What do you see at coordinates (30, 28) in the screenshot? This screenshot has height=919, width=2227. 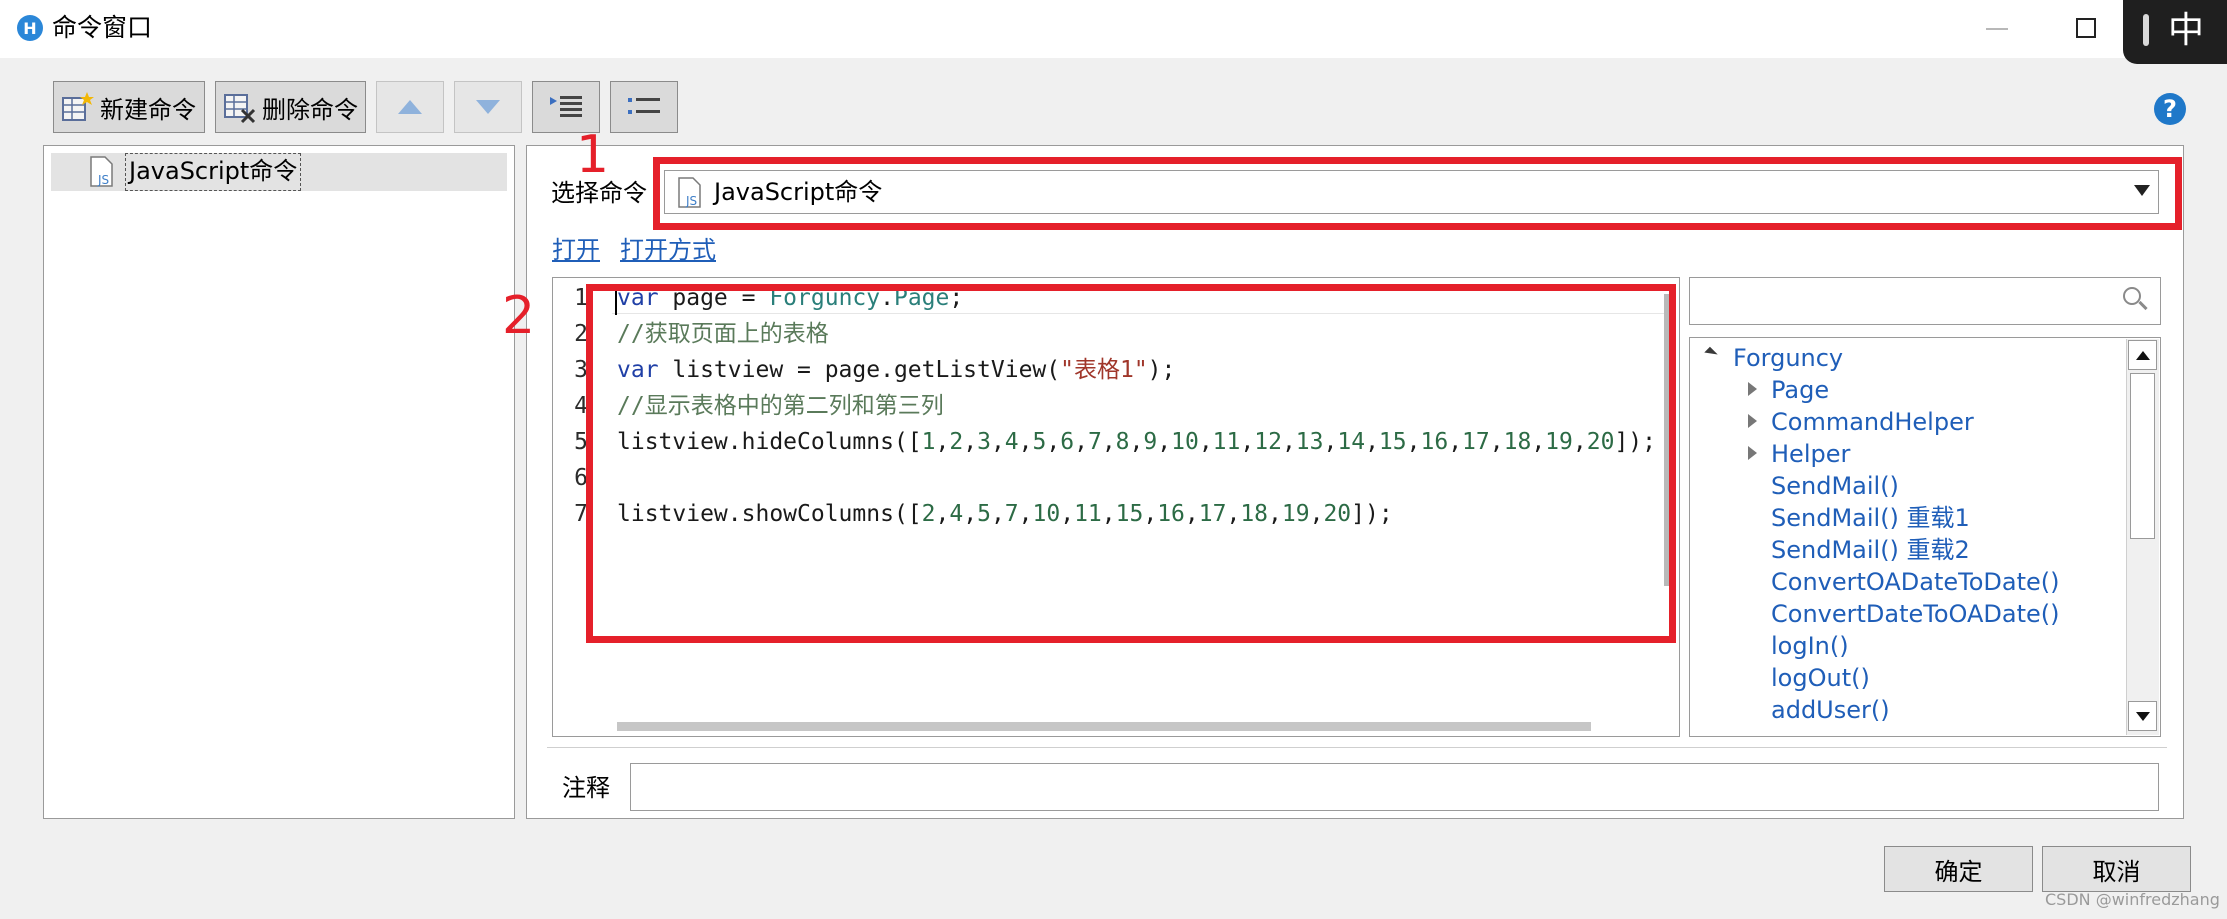 I see `hz-logo-icon: H` at bounding box center [30, 28].